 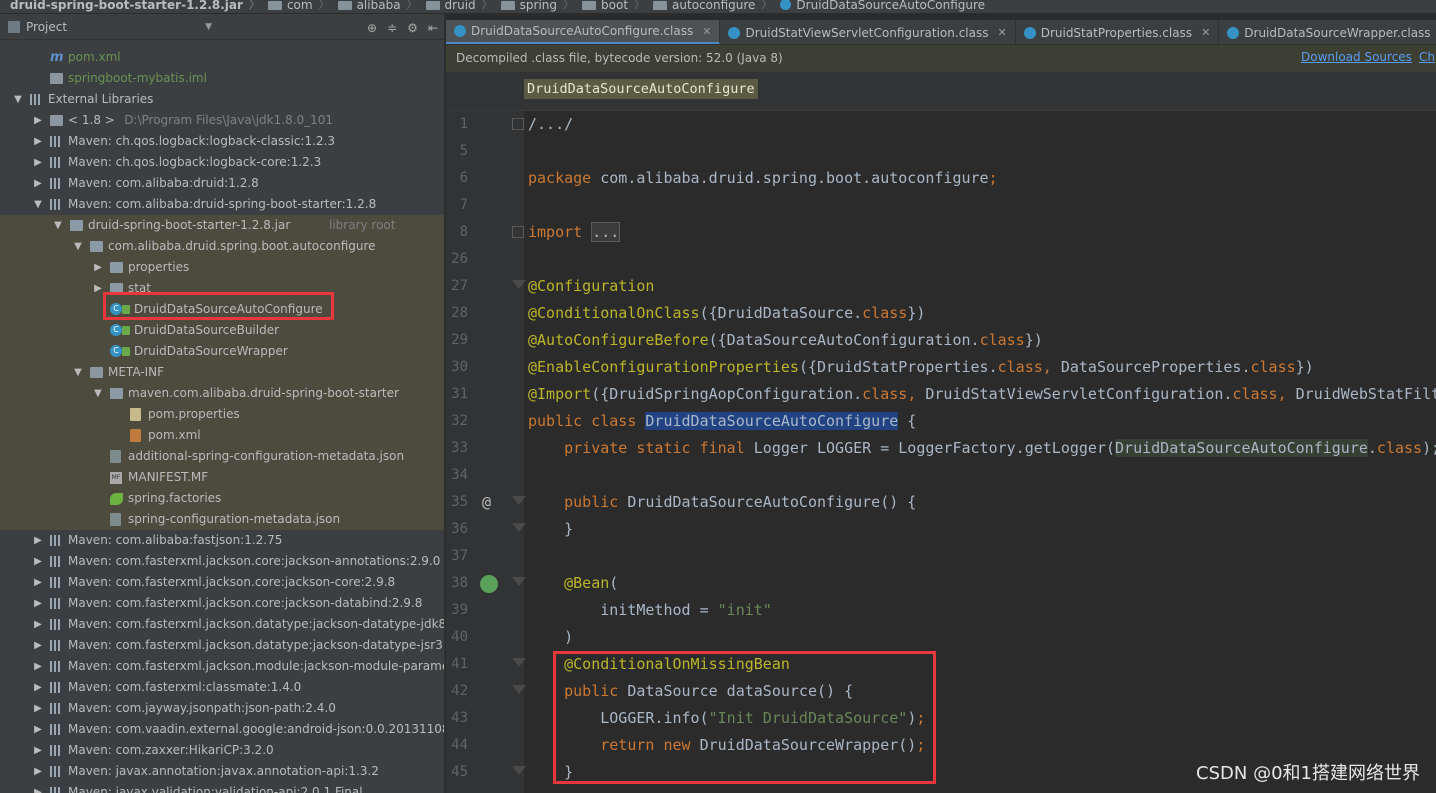 What do you see at coordinates (372, 28) in the screenshot?
I see `locate-icon: ⊕` at bounding box center [372, 28].